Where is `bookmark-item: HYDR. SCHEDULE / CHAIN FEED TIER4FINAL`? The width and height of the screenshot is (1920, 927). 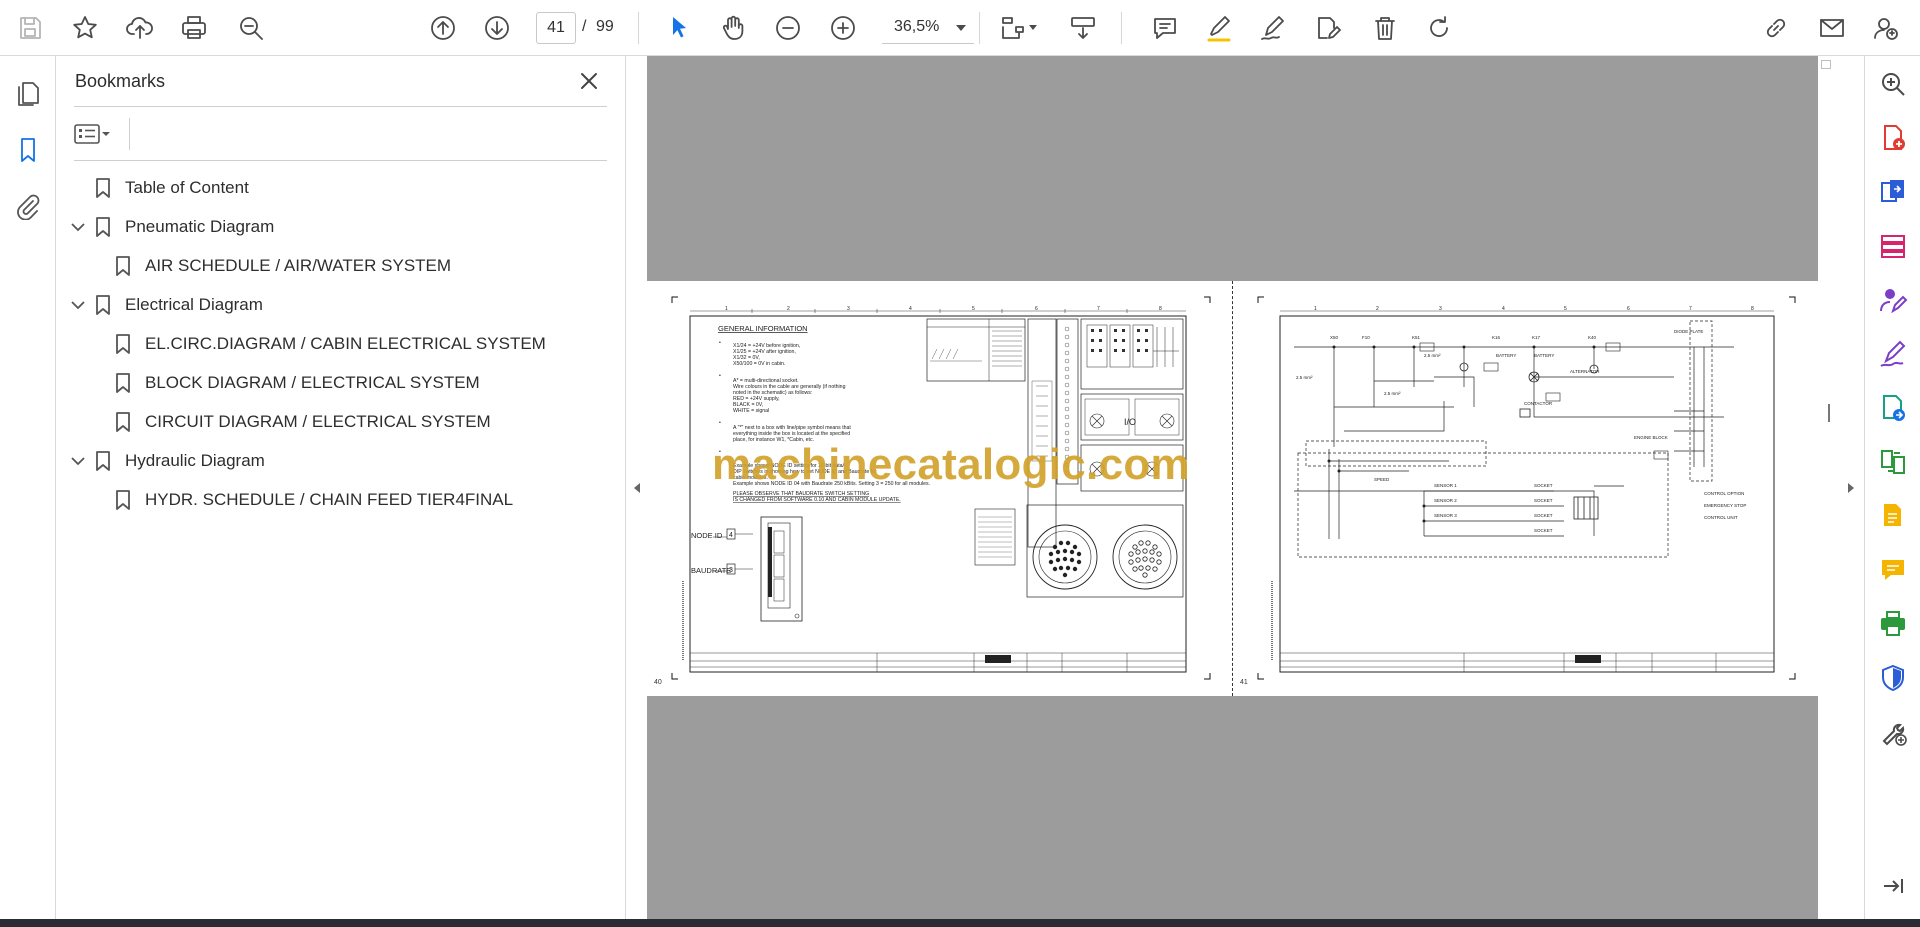 bookmark-item: HYDR. SCHEDULE / CHAIN FEED TIER4FINAL is located at coordinates (341, 500).